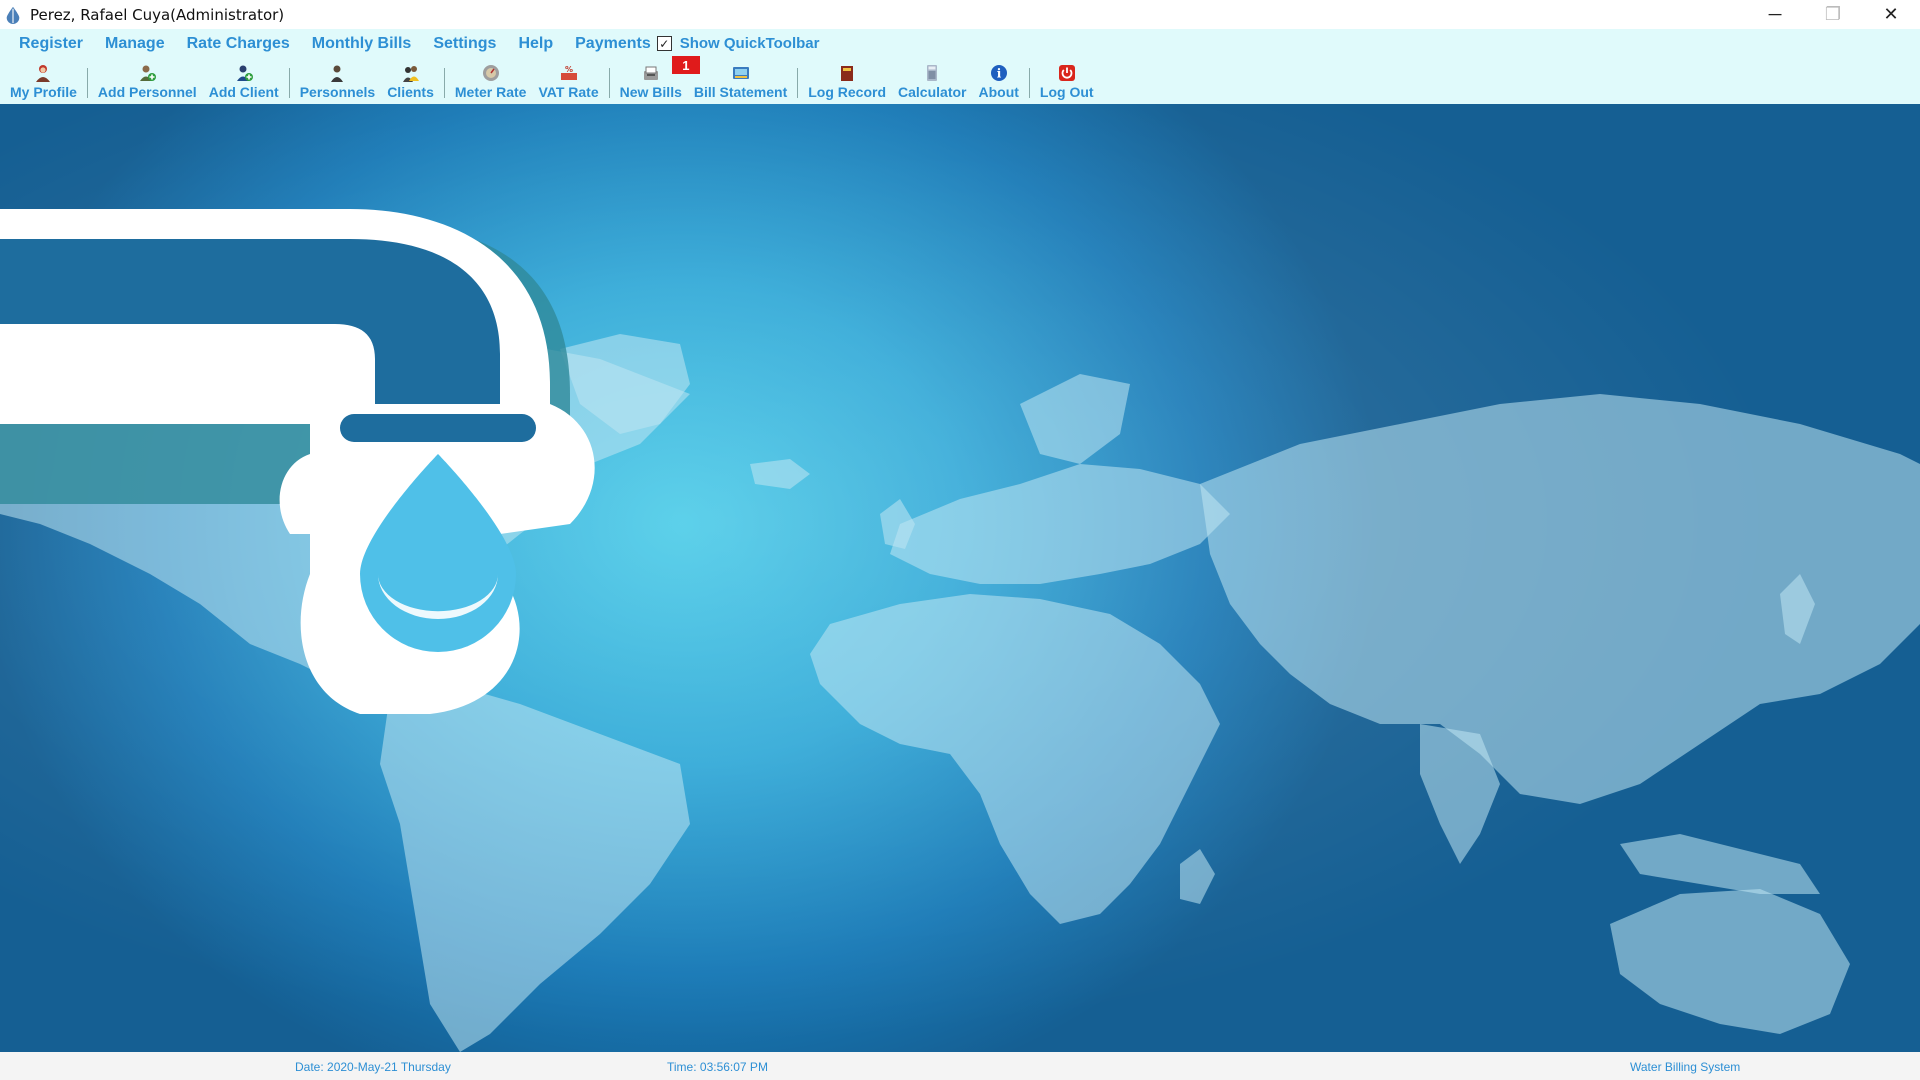  Describe the element at coordinates (932, 82) in the screenshot. I see `calculator-button: Calculator` at that location.